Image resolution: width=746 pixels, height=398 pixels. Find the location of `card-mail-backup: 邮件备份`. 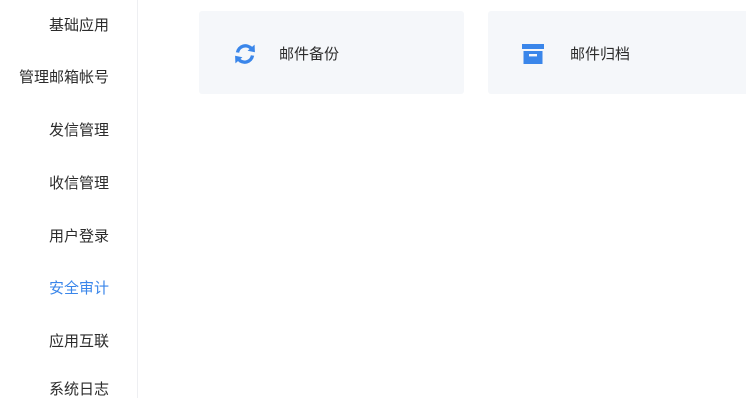

card-mail-backup: 邮件备份 is located at coordinates (331, 52).